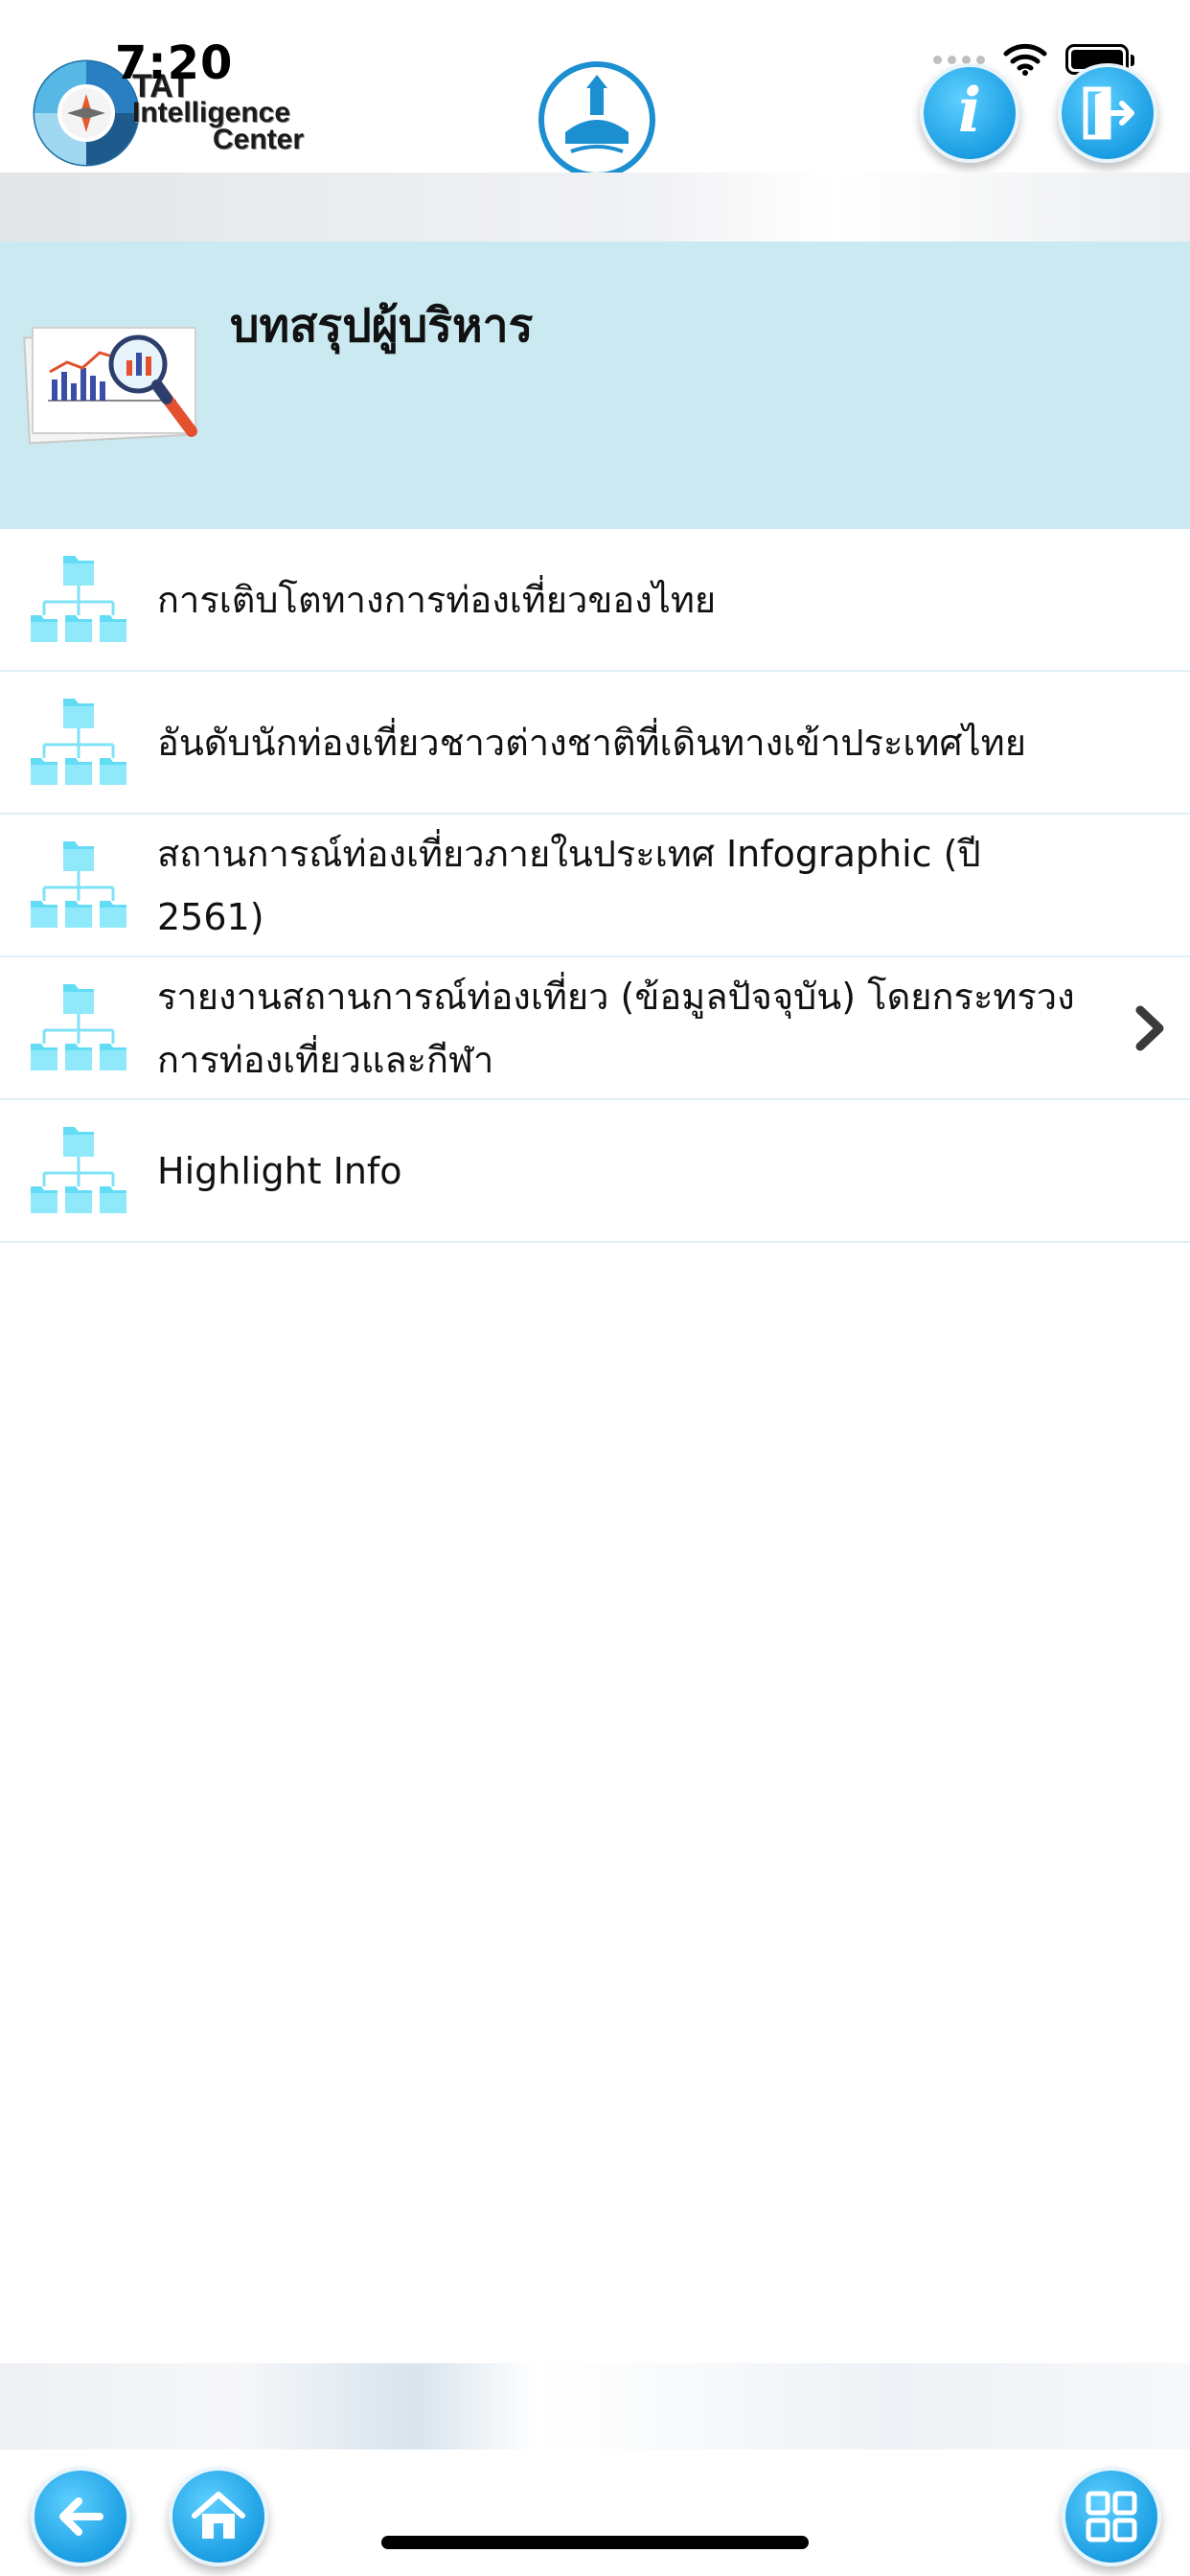 Image resolution: width=1190 pixels, height=2576 pixels. I want to click on logout-button, so click(1107, 113).